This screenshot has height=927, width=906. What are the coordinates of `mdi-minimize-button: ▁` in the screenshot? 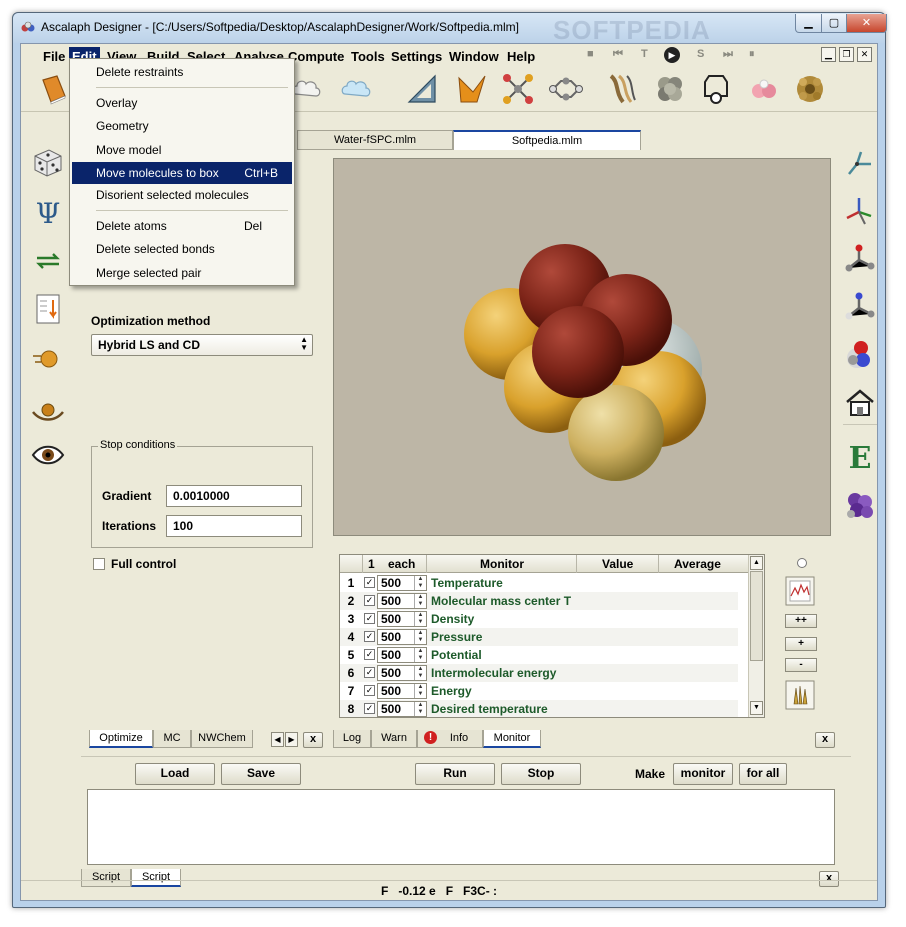 It's located at (828, 54).